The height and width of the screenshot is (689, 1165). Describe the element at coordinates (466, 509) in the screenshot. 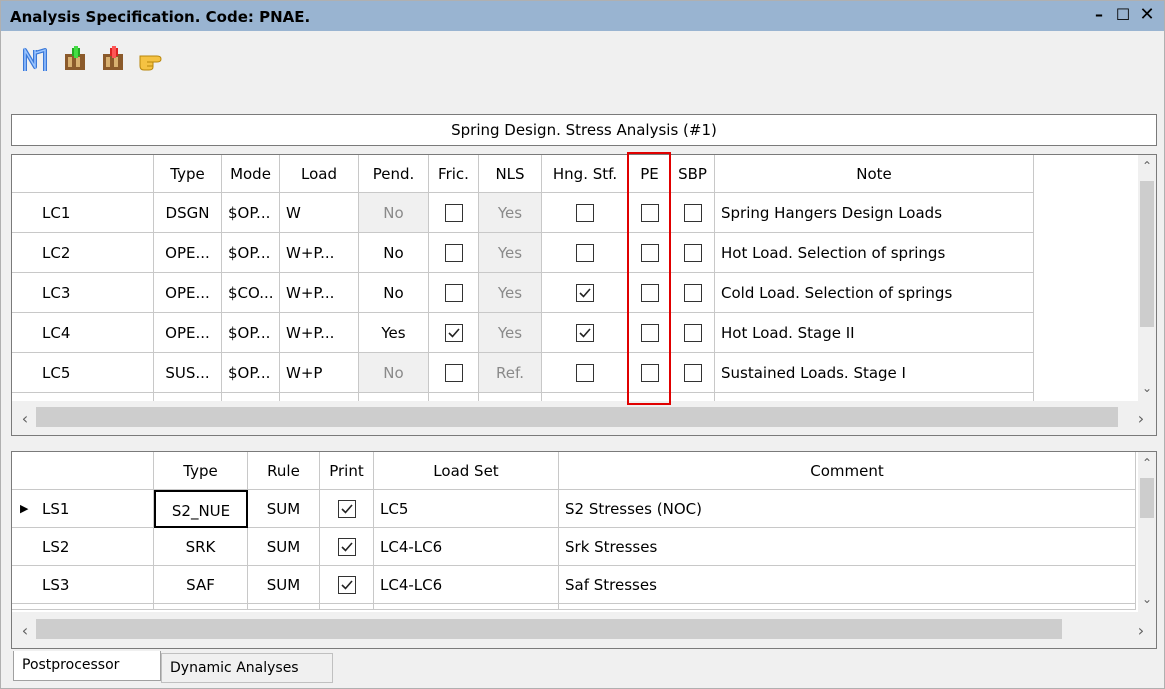

I see `cell-load_set: LC5` at that location.